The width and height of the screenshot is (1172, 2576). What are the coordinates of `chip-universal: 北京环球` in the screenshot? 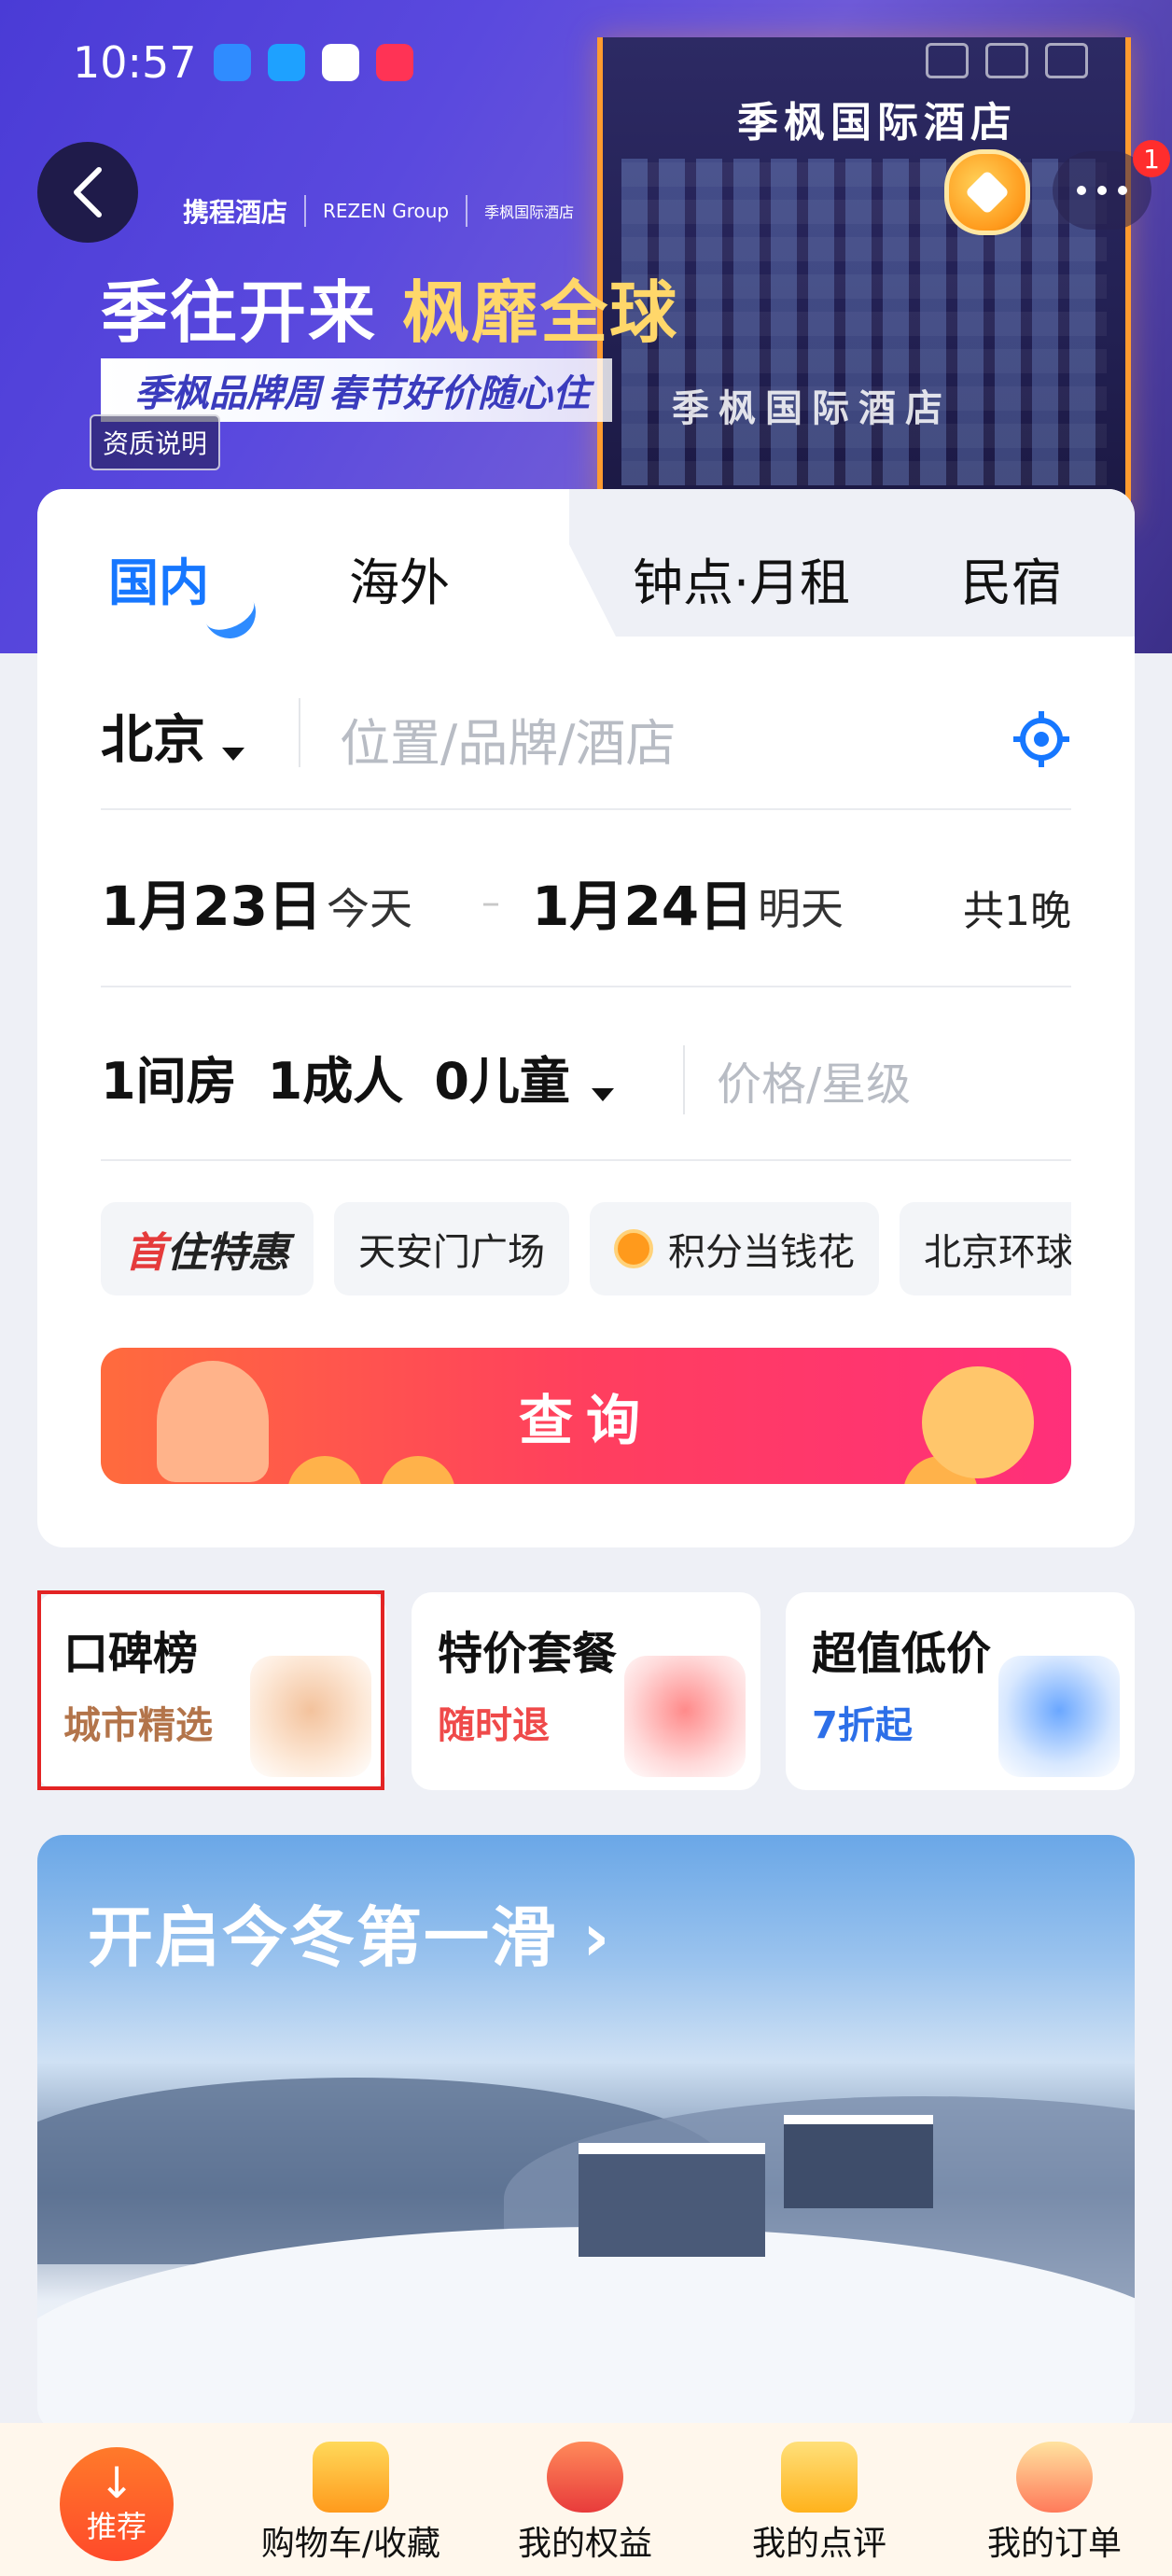 It's located at (985, 1248).